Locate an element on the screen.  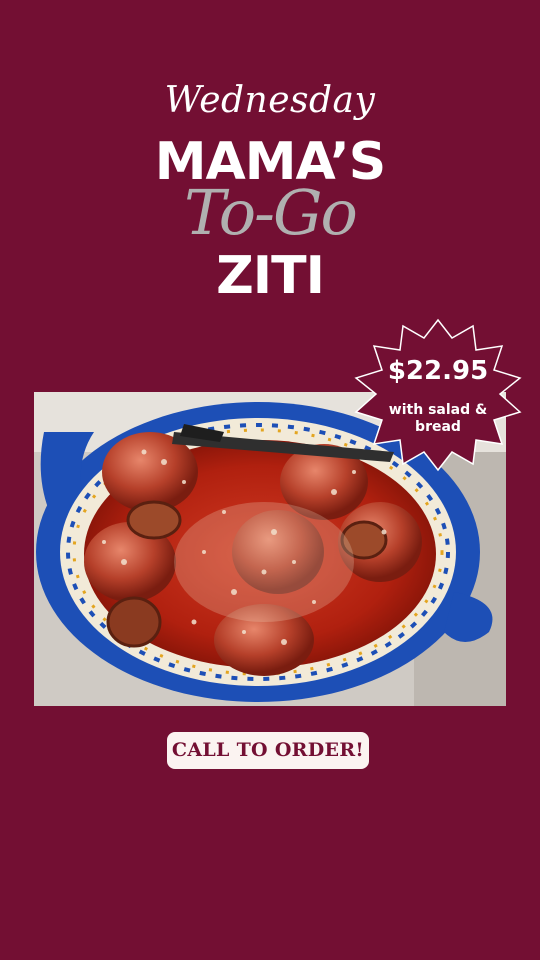
price-value: $22.95 is located at coordinates (438, 371).